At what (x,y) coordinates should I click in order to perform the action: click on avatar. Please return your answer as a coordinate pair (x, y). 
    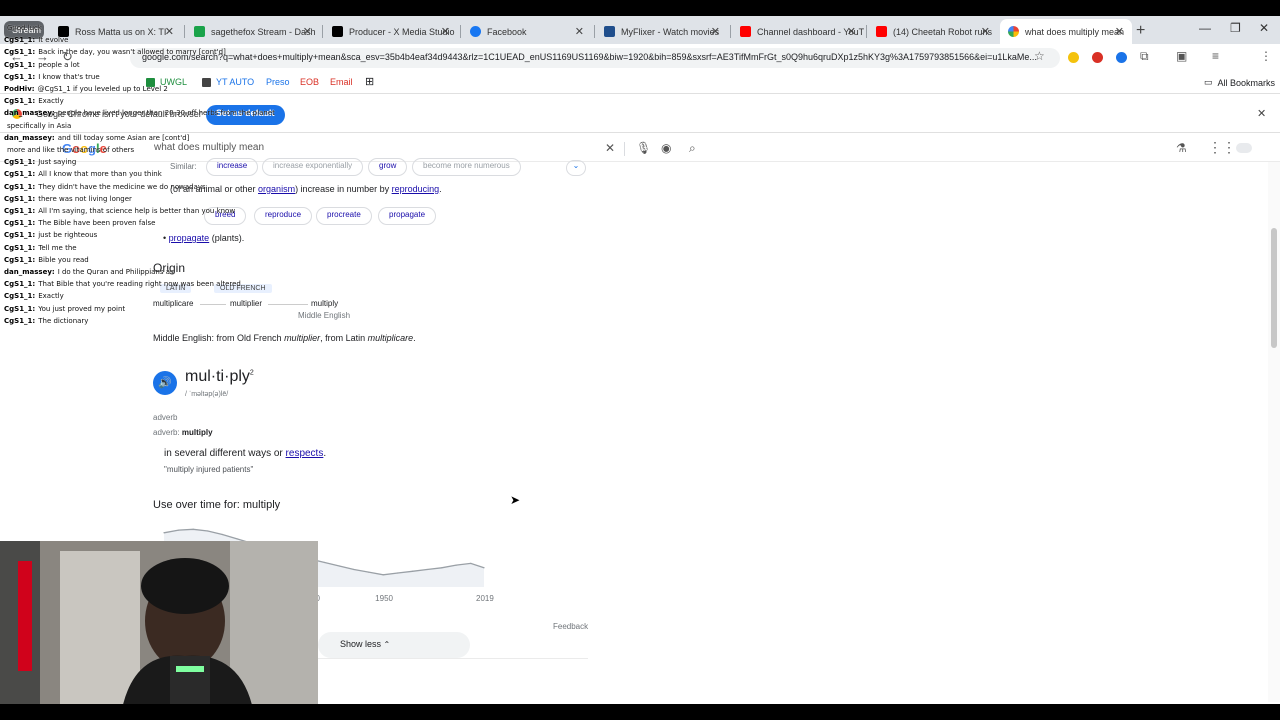
    Looking at the image, I should click on (1244, 148).